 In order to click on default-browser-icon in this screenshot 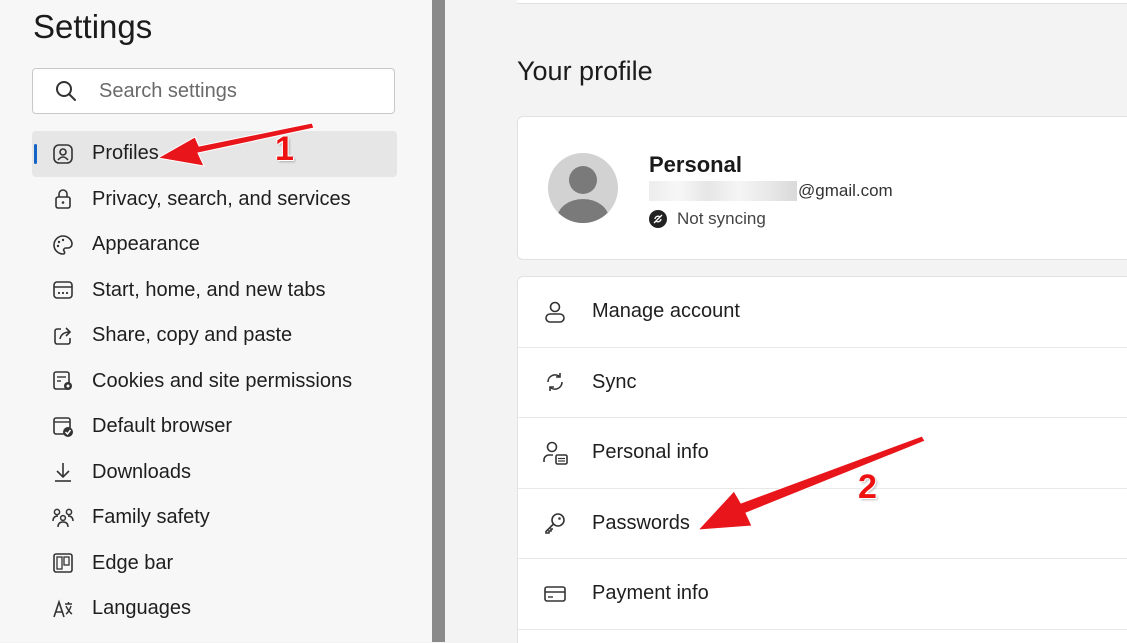, I will do `click(63, 427)`.